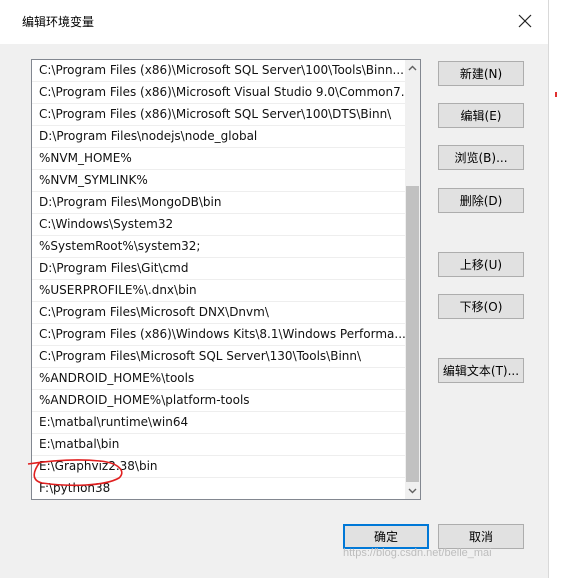 The width and height of the screenshot is (568, 578). What do you see at coordinates (218, 467) in the screenshot?
I see `path-list-item: E:\Graphviz2.38\bin` at bounding box center [218, 467].